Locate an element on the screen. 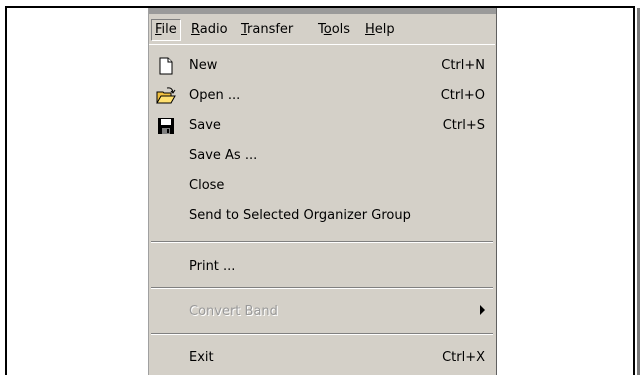 Image resolution: width=641 pixels, height=375 pixels. menu-transfer-label: ransfer is located at coordinates (270, 29).